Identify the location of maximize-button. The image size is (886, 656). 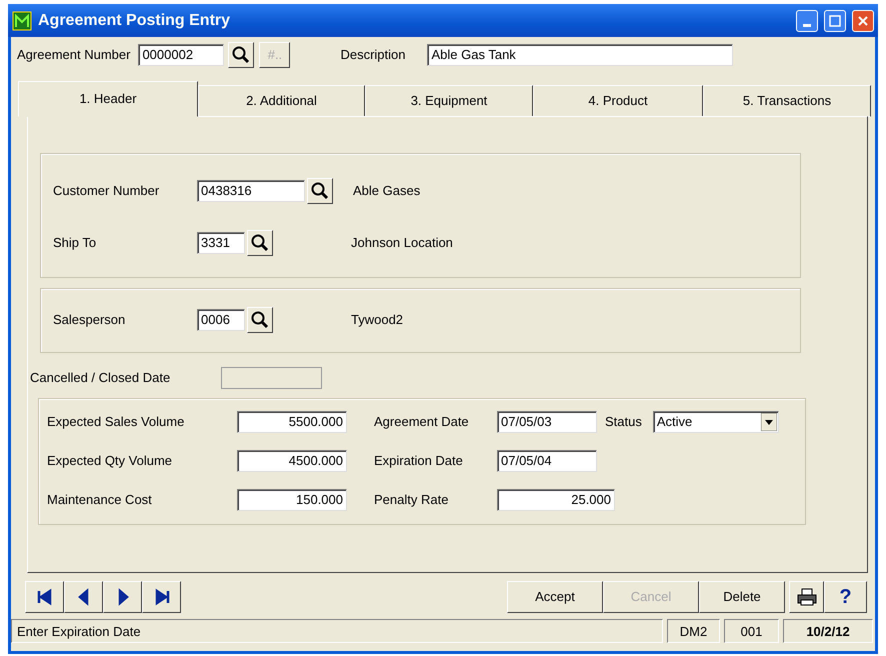
(835, 21).